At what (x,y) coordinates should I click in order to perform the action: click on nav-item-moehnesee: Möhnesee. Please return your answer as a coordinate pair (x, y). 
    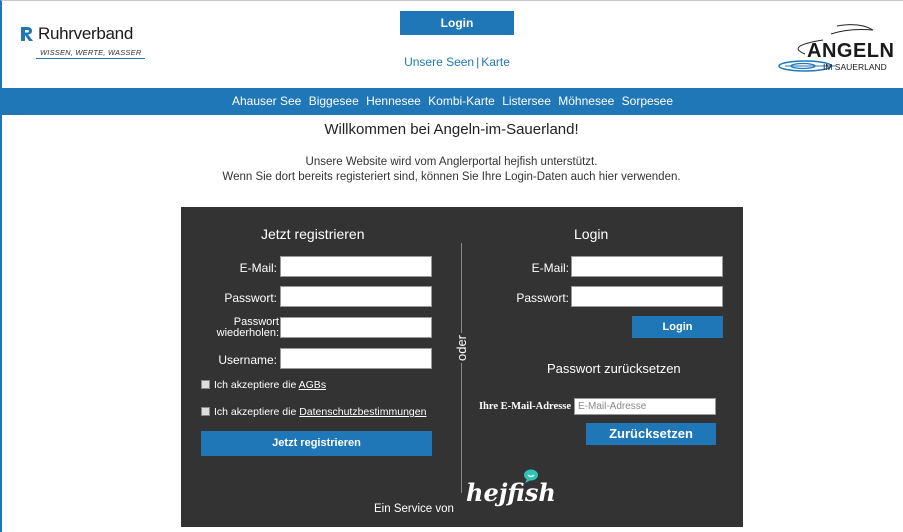
    Looking at the image, I should click on (586, 101).